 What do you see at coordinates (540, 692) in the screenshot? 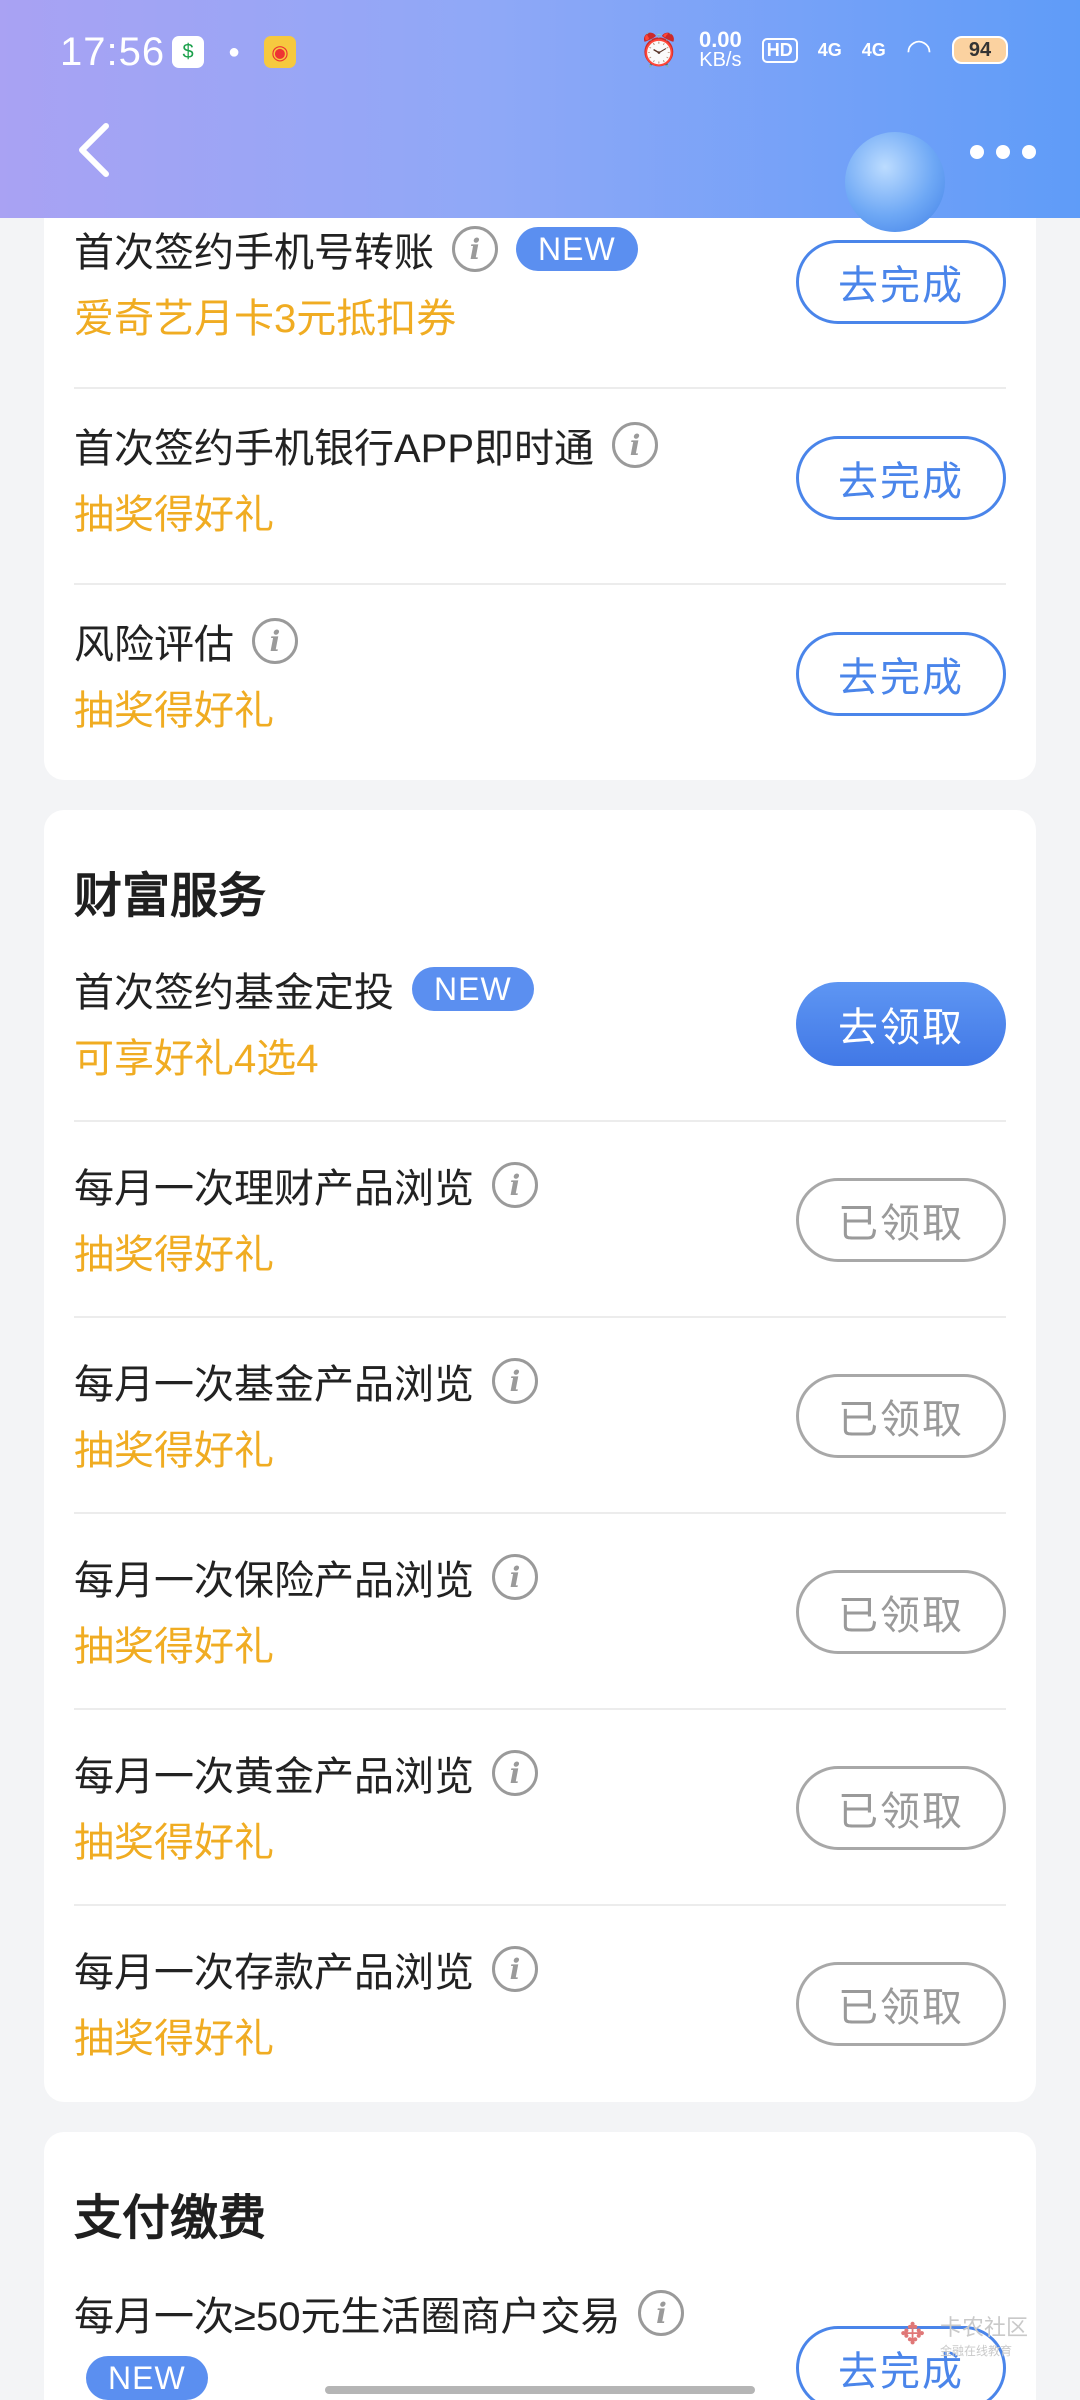
I see `task-row: 风险评估 i 抽奖得好礼 去完成` at bounding box center [540, 692].